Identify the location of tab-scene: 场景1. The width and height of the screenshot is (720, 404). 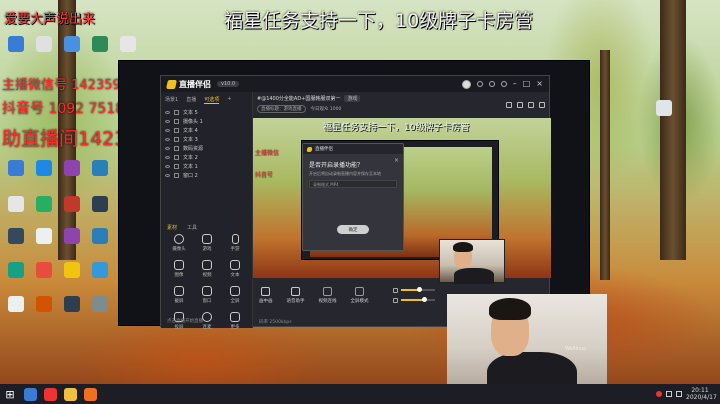
(171, 100).